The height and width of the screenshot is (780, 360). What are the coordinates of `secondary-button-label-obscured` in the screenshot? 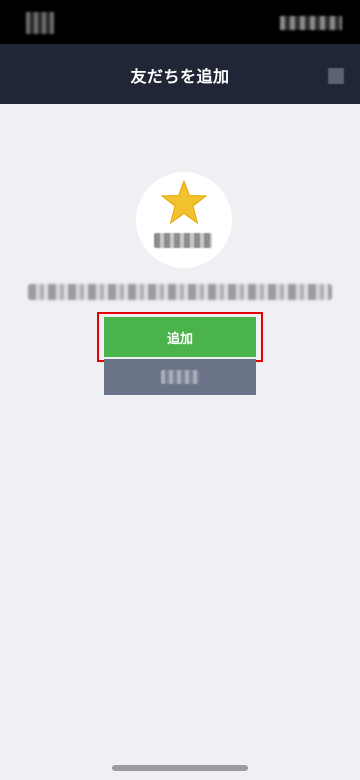 It's located at (180, 377).